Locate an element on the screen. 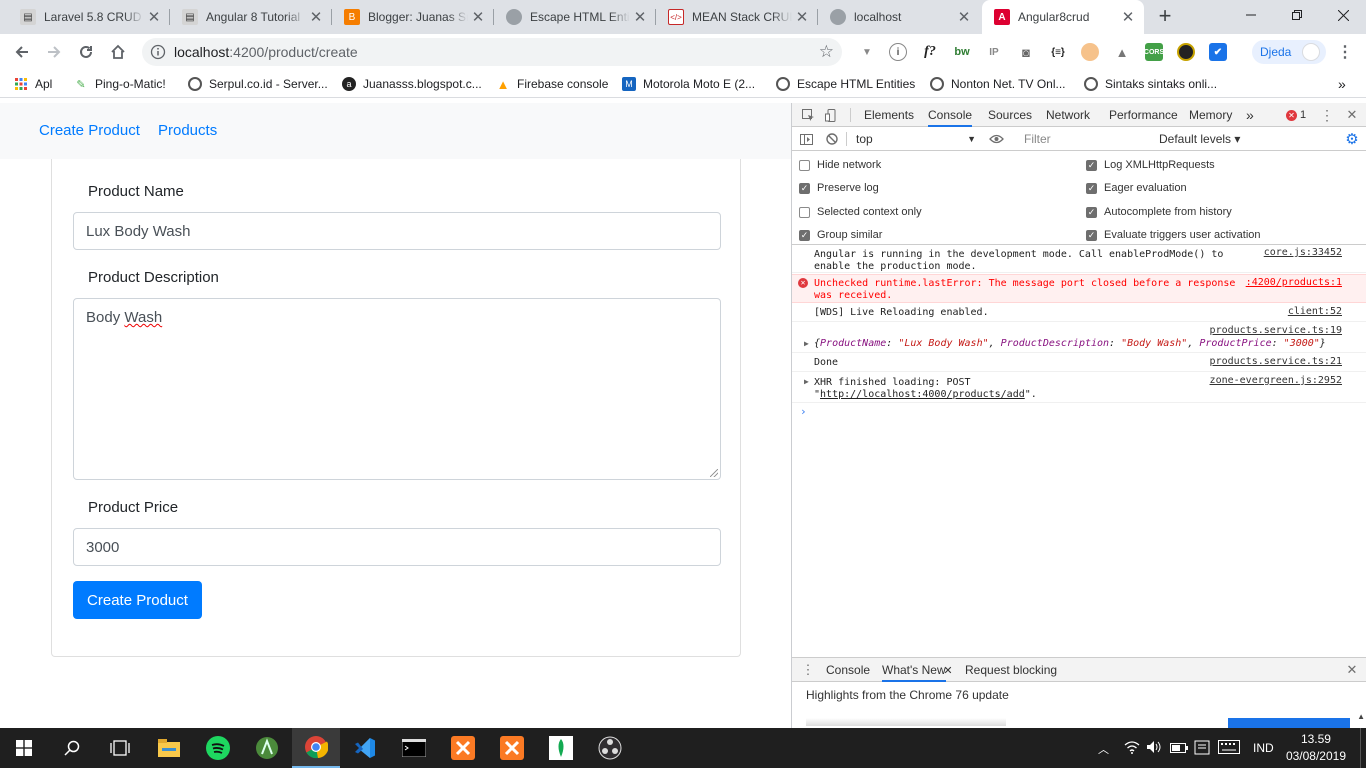 This screenshot has width=1366, height=768. volume-icon is located at coordinates (1154, 748).